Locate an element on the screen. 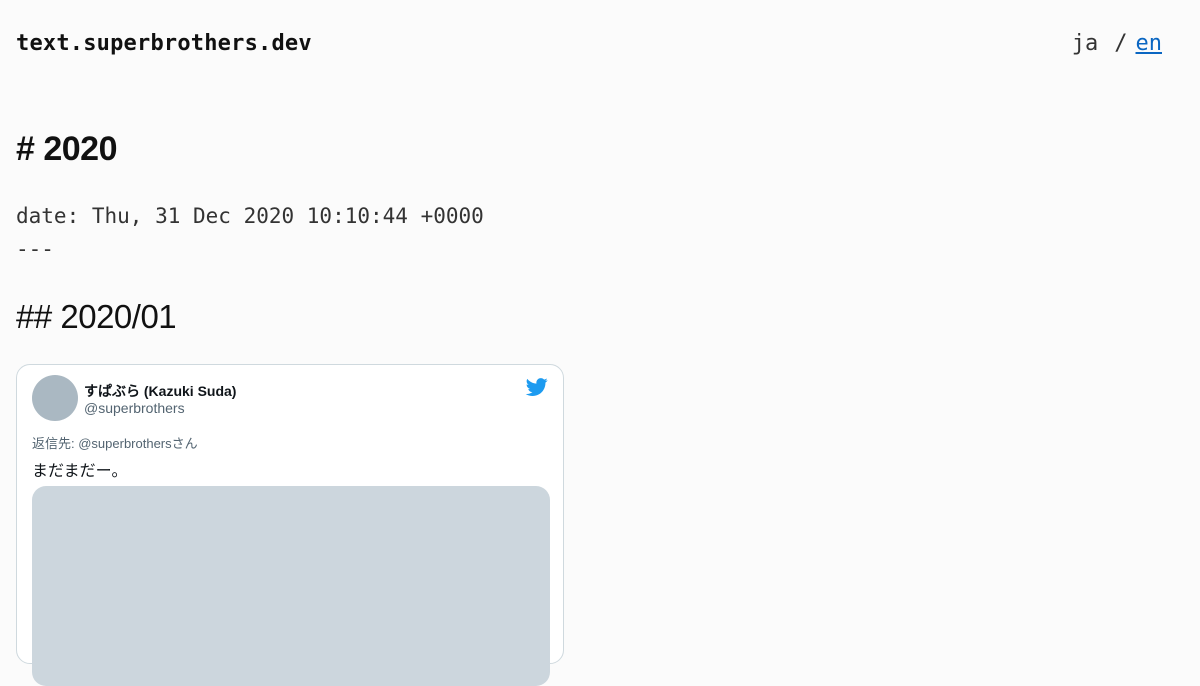 The width and height of the screenshot is (1200, 686). language-switcher: ja / en is located at coordinates (1117, 43).